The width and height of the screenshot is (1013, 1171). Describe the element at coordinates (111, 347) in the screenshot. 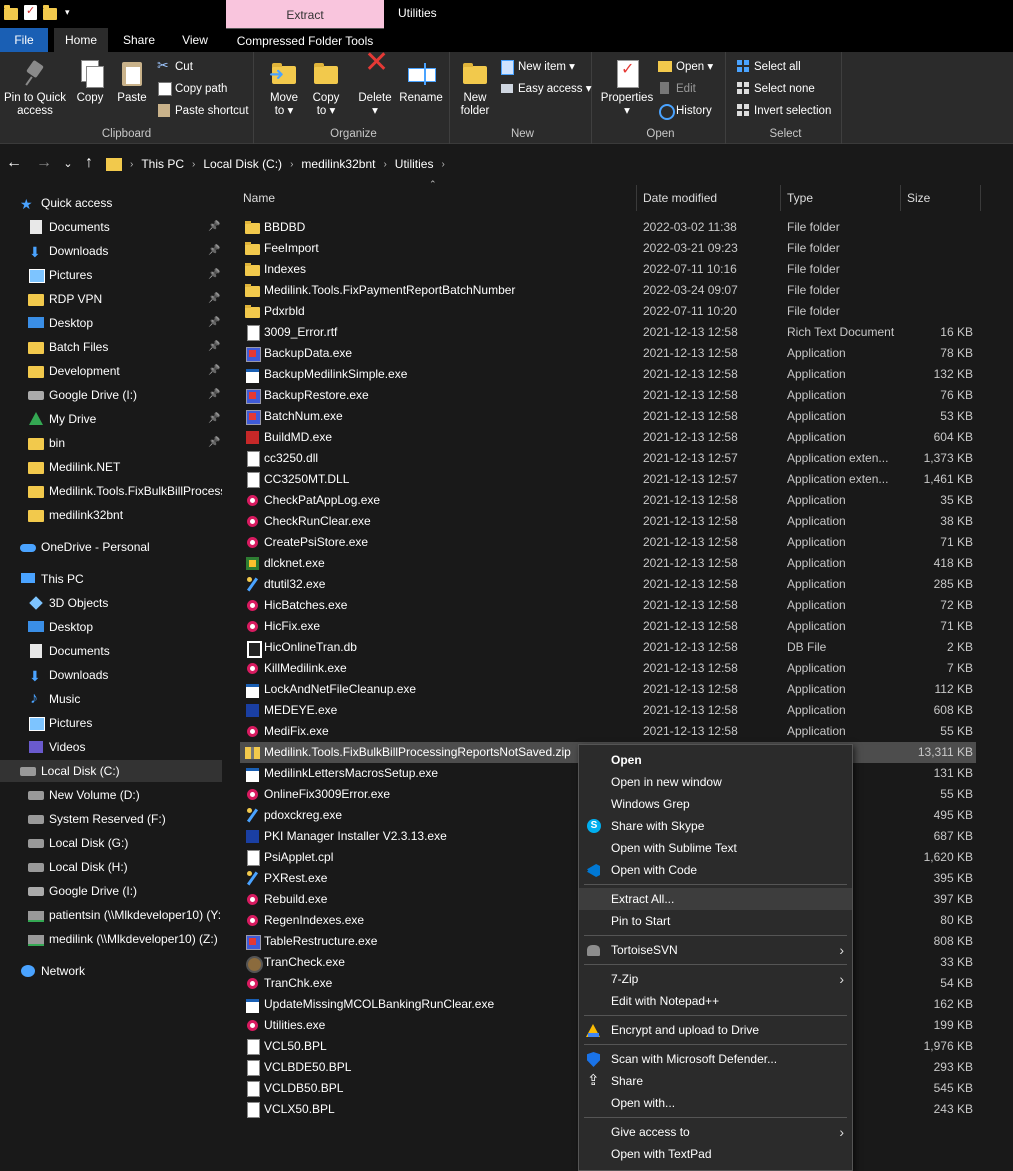

I see `sidebar-item: Batch Files 📌` at that location.